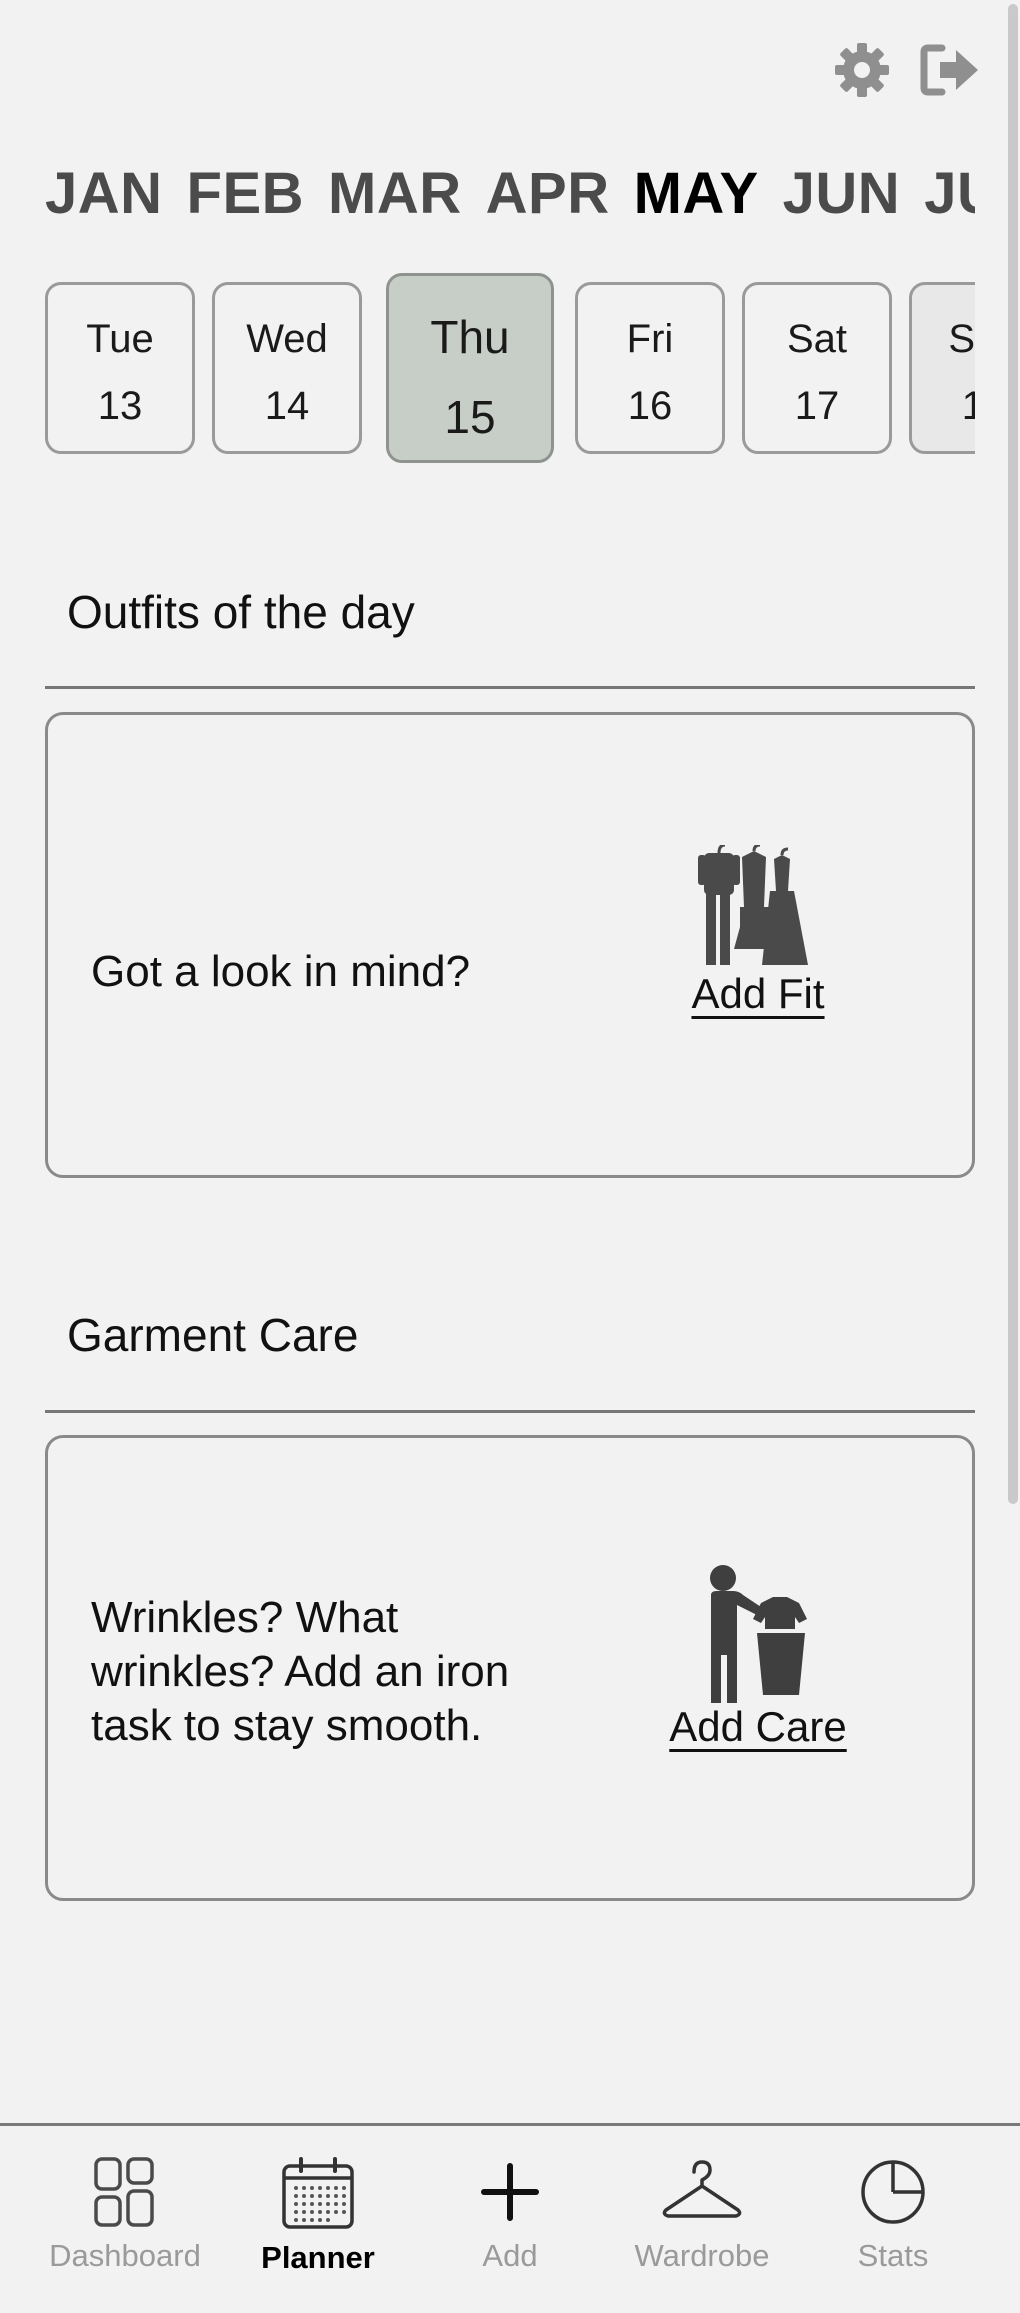 Image resolution: width=1020 pixels, height=2313 pixels. What do you see at coordinates (287, 368) in the screenshot?
I see `day-wed-14: Wed 14` at bounding box center [287, 368].